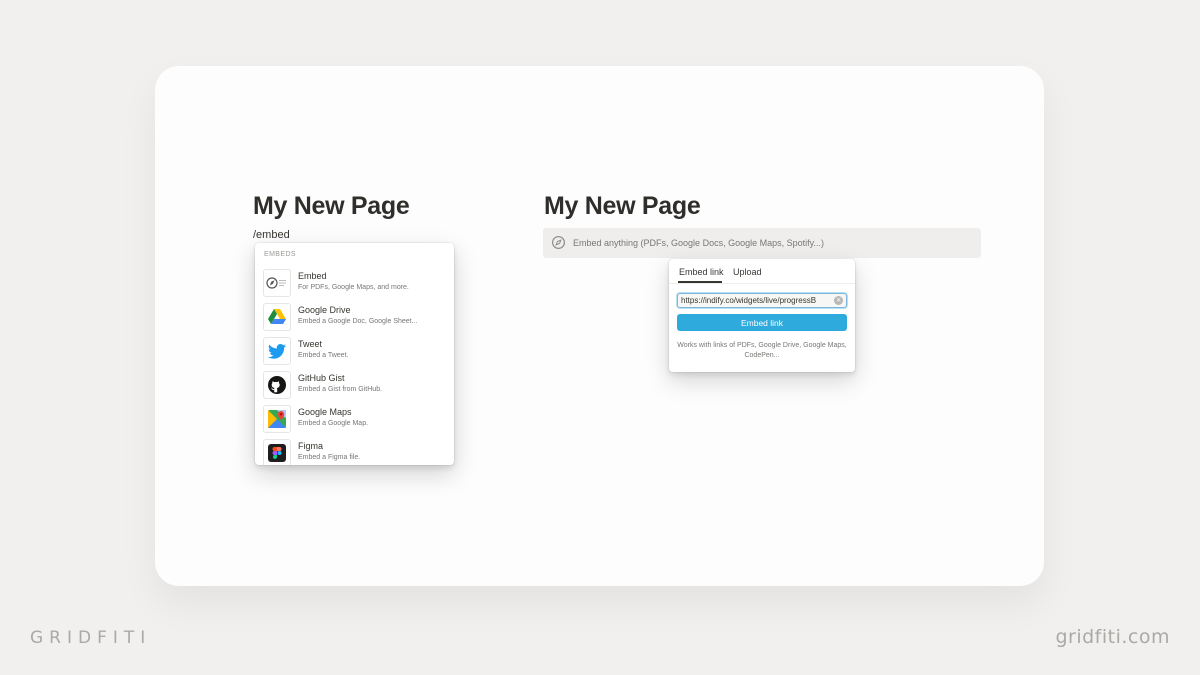  Describe the element at coordinates (271, 235) in the screenshot. I see `slash-command-text: /embed` at that location.